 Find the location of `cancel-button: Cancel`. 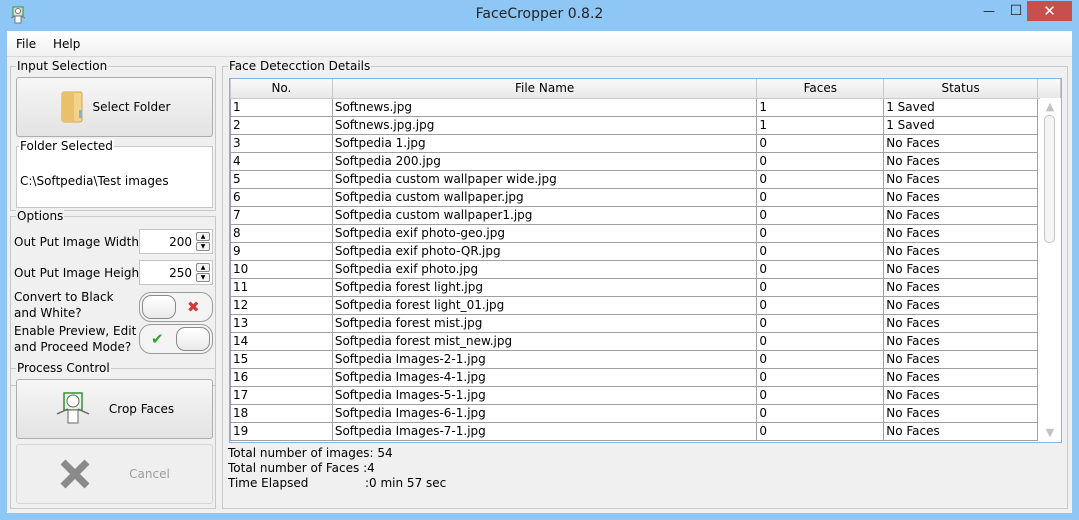

cancel-button: Cancel is located at coordinates (114, 474).